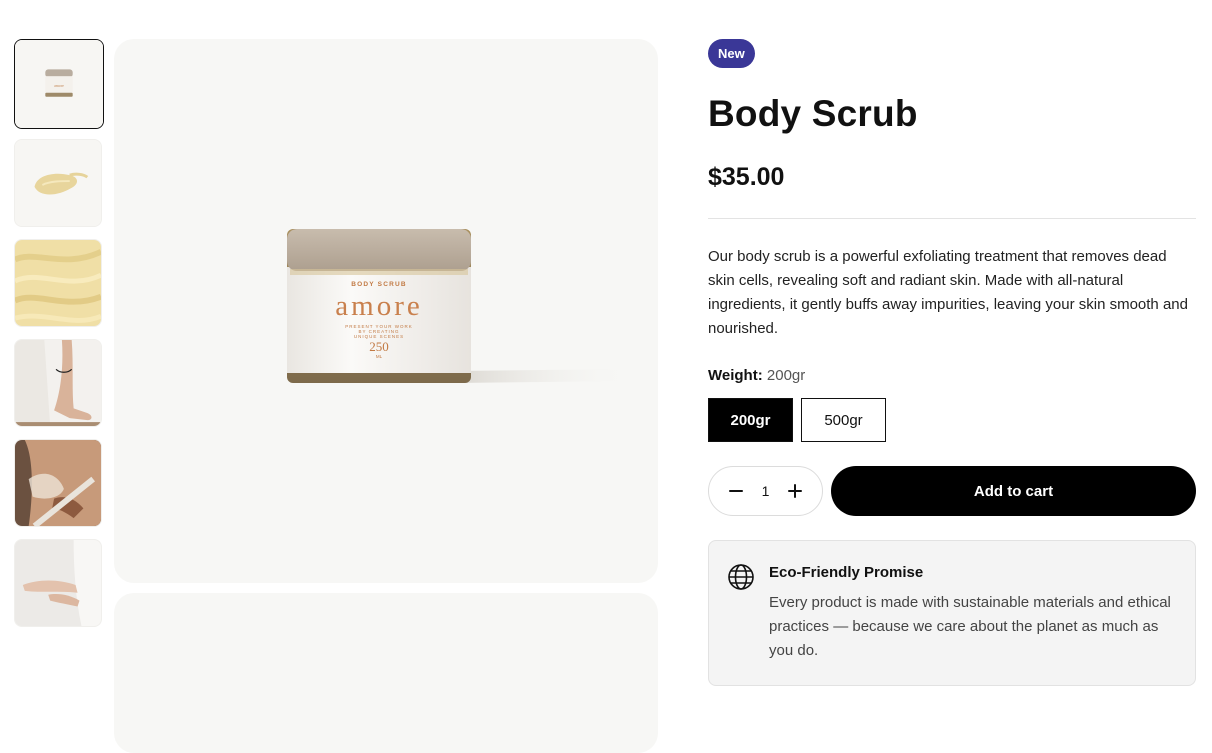 The width and height of the screenshot is (1212, 753). I want to click on thumbnail-back, so click(58, 483).